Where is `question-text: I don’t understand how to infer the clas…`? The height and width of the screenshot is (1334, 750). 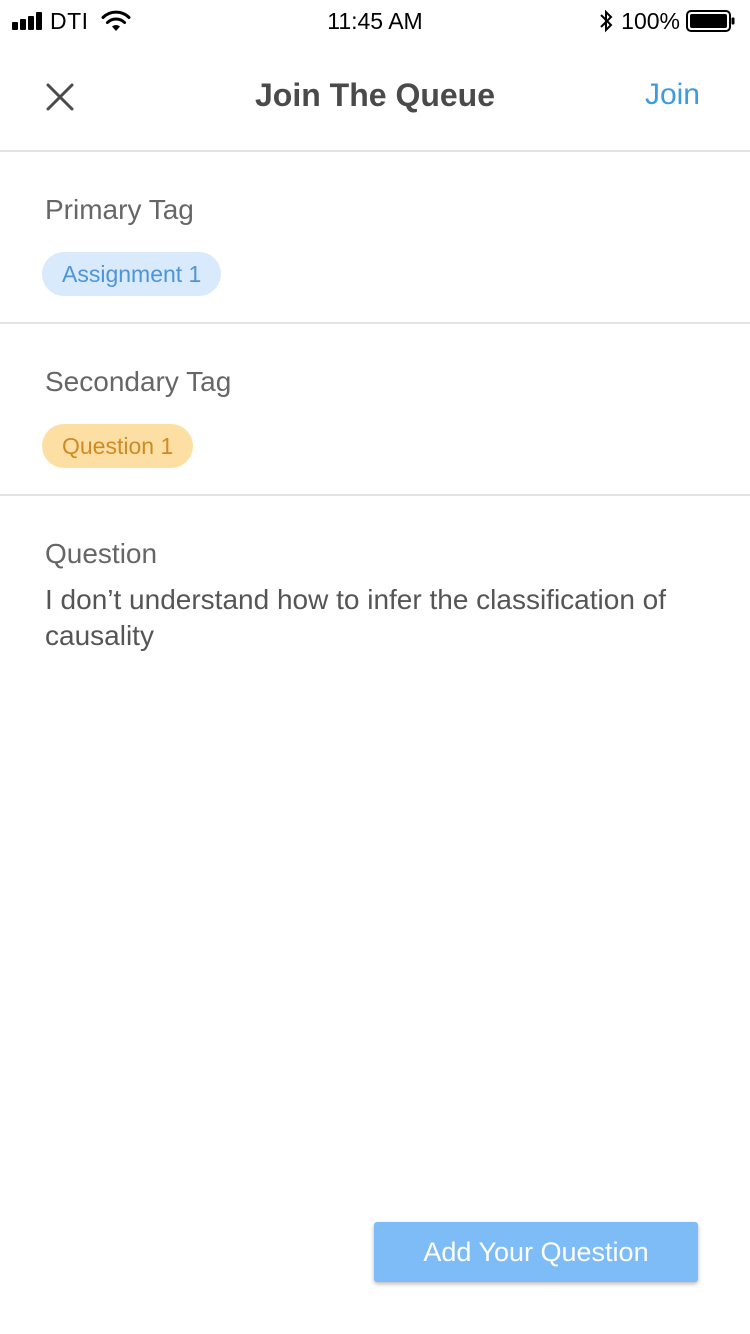
question-text: I don’t understand how to infer the clas… is located at coordinates (375, 618).